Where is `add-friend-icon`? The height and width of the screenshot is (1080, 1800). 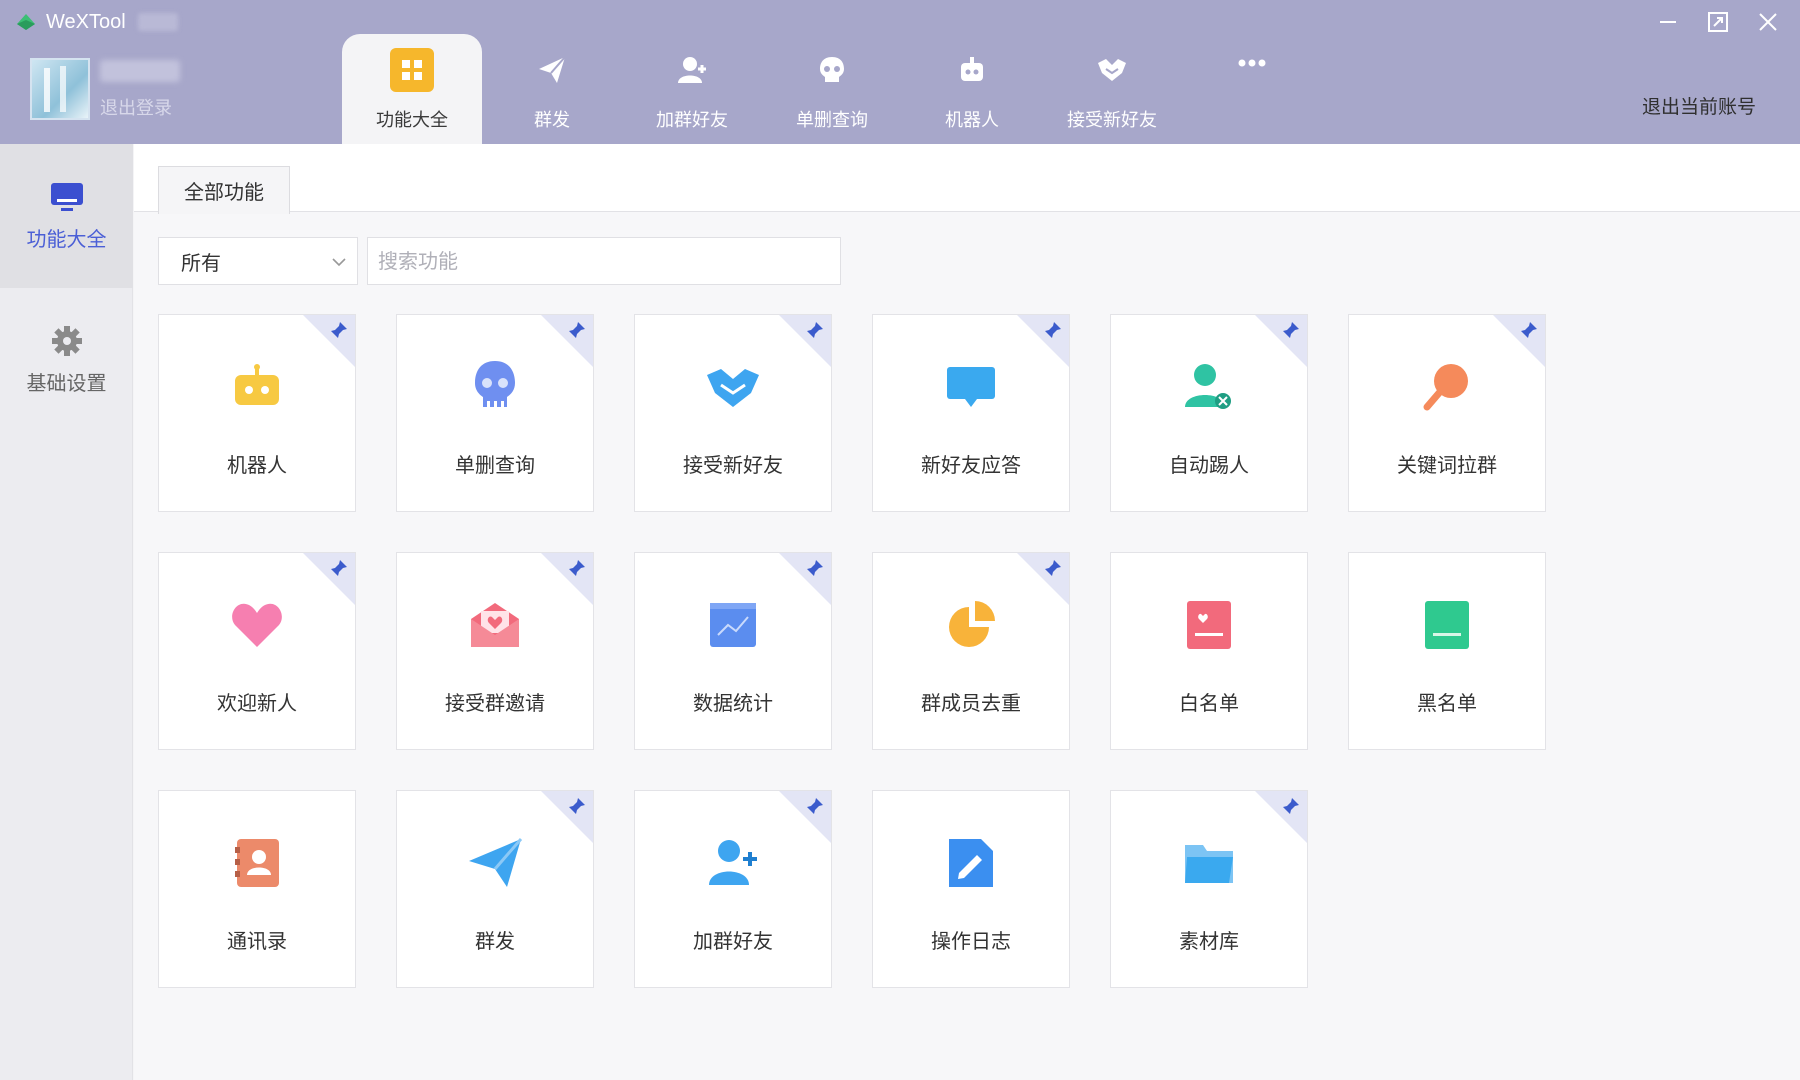 add-friend-icon is located at coordinates (733, 863).